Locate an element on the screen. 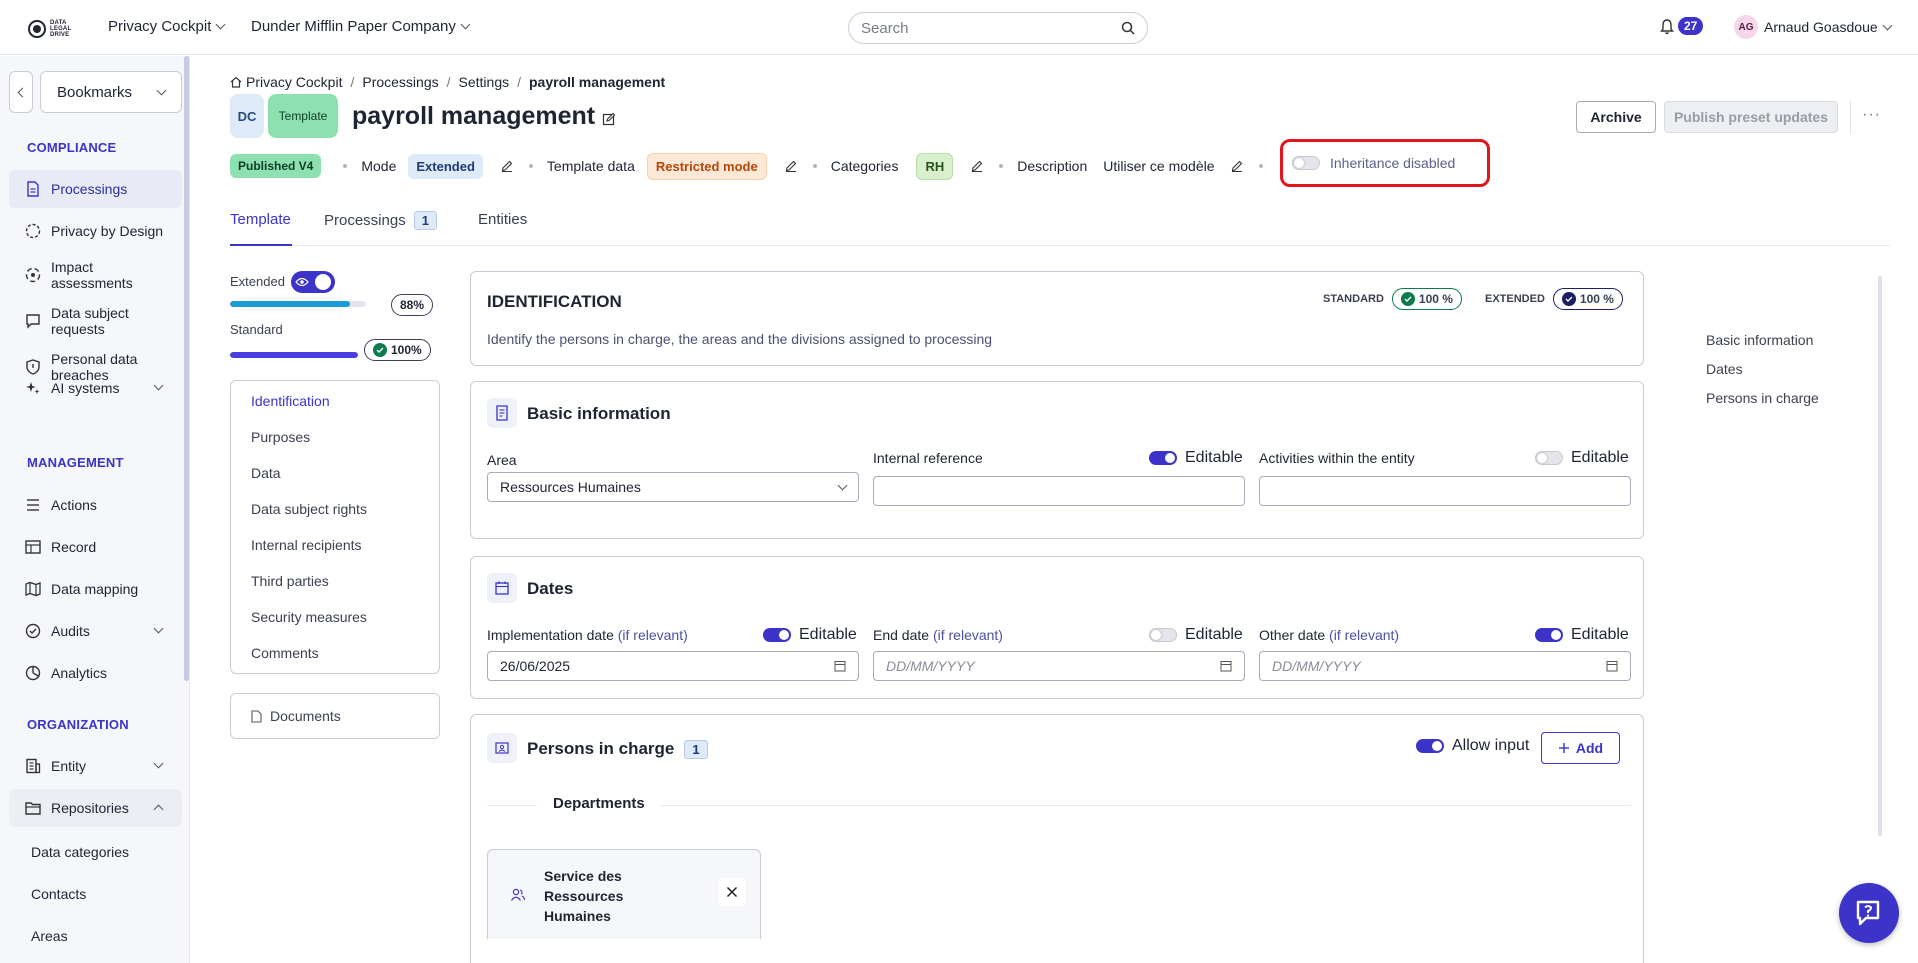  activities-label: Activities within the entity is located at coordinates (1337, 458).